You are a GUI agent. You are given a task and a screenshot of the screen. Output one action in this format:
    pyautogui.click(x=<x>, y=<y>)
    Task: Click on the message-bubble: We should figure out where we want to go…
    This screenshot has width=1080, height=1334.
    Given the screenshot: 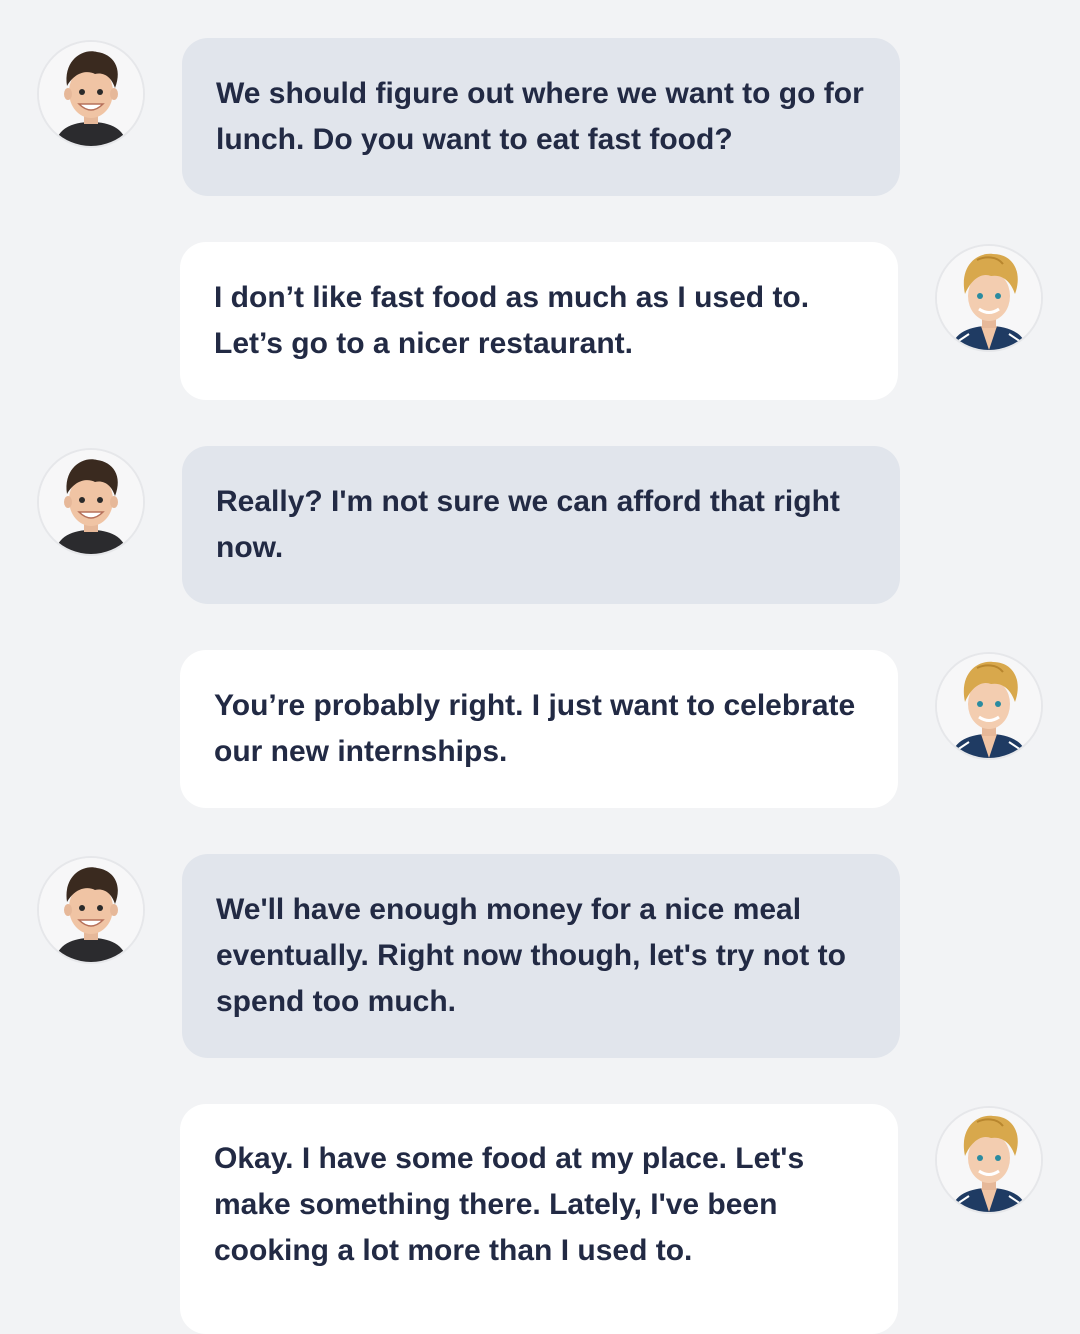 What is the action you would take?
    pyautogui.click(x=541, y=117)
    